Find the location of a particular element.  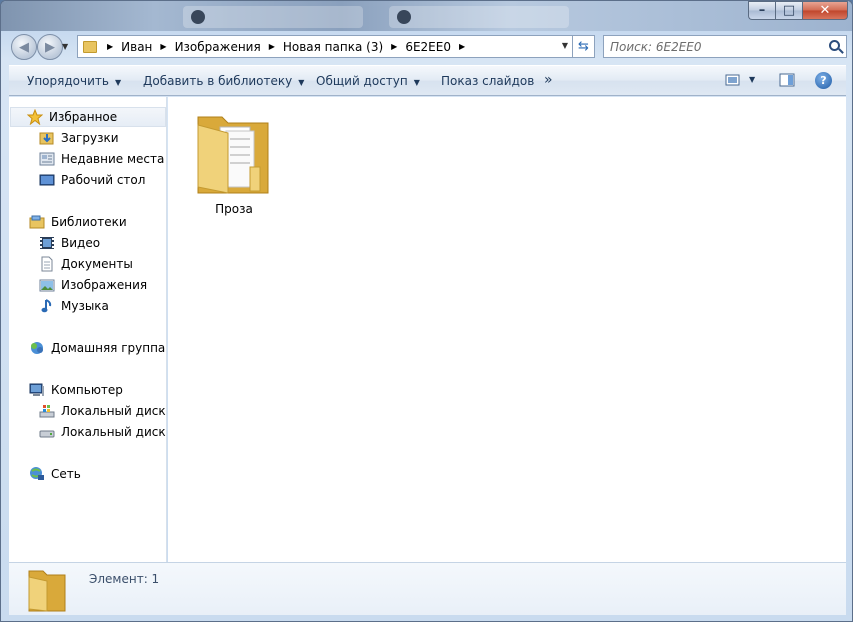

organize-button: Упорядочить ▼ is located at coordinates (74, 81).